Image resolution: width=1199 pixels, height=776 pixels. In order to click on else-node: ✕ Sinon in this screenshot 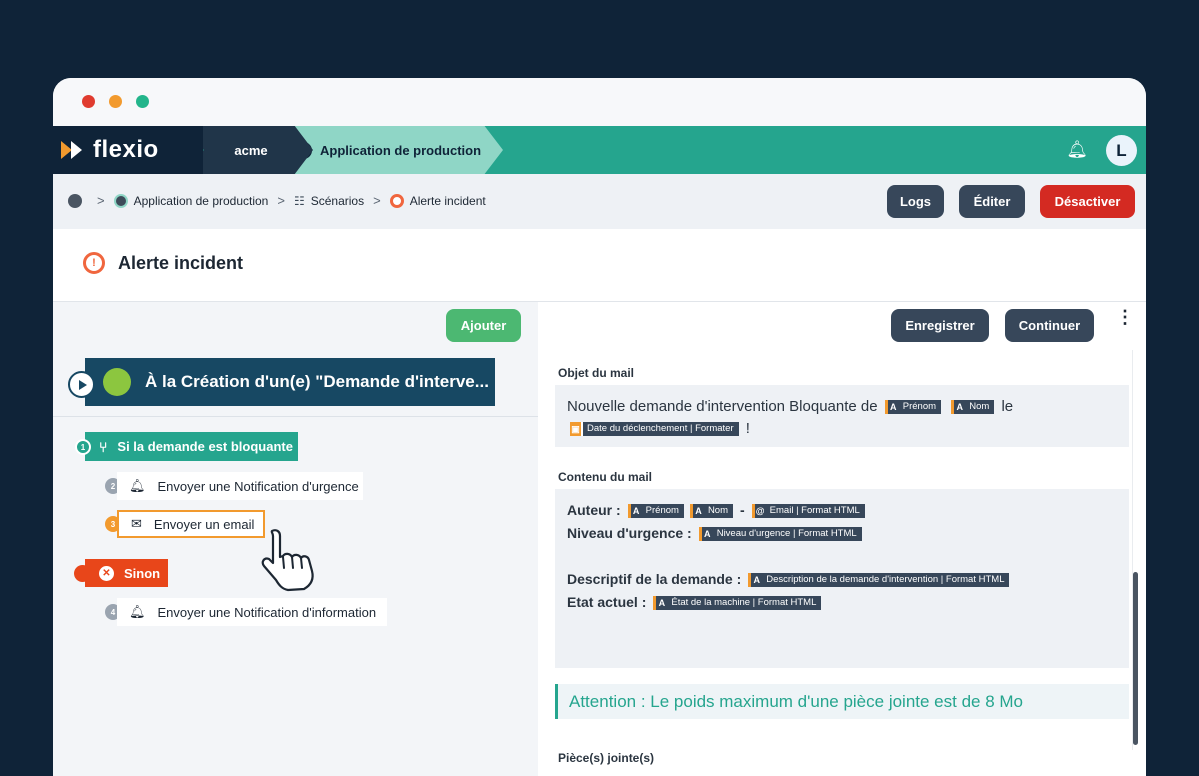, I will do `click(126, 573)`.